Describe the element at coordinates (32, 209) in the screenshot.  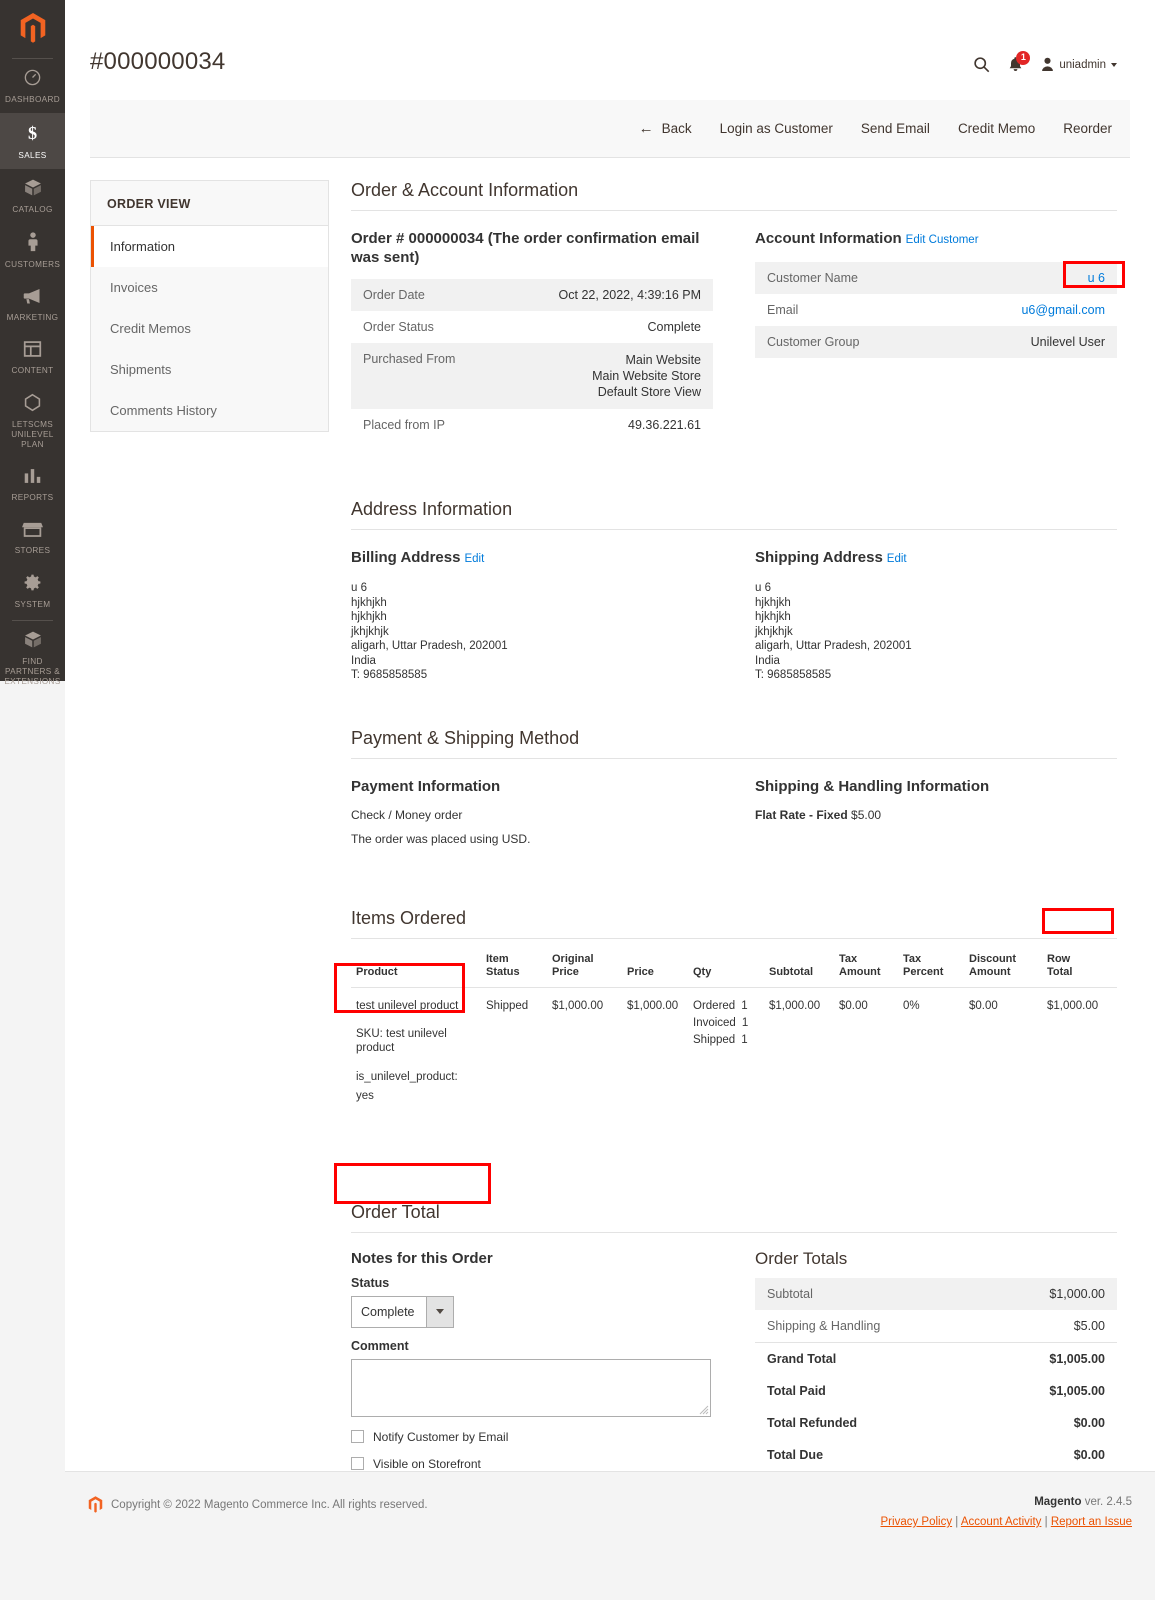
I see `sidebar-label-catalog: CATALOG` at that location.